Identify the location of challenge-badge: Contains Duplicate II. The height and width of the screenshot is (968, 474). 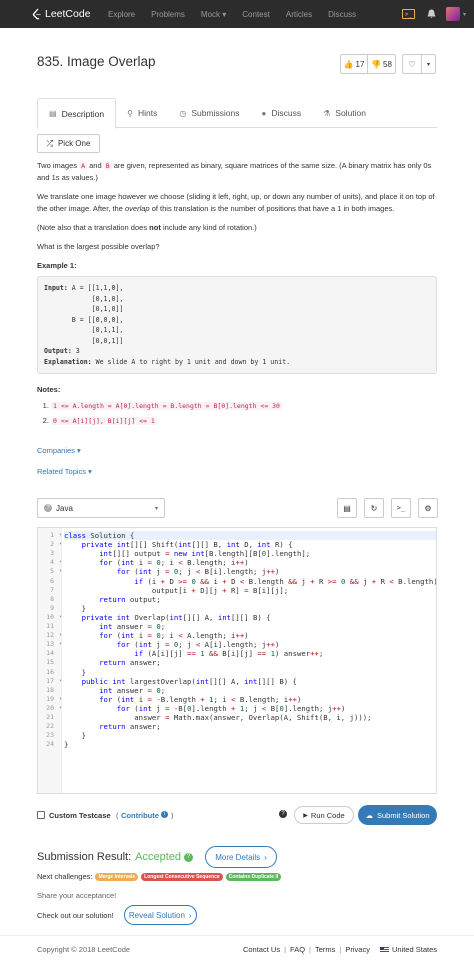
(253, 876).